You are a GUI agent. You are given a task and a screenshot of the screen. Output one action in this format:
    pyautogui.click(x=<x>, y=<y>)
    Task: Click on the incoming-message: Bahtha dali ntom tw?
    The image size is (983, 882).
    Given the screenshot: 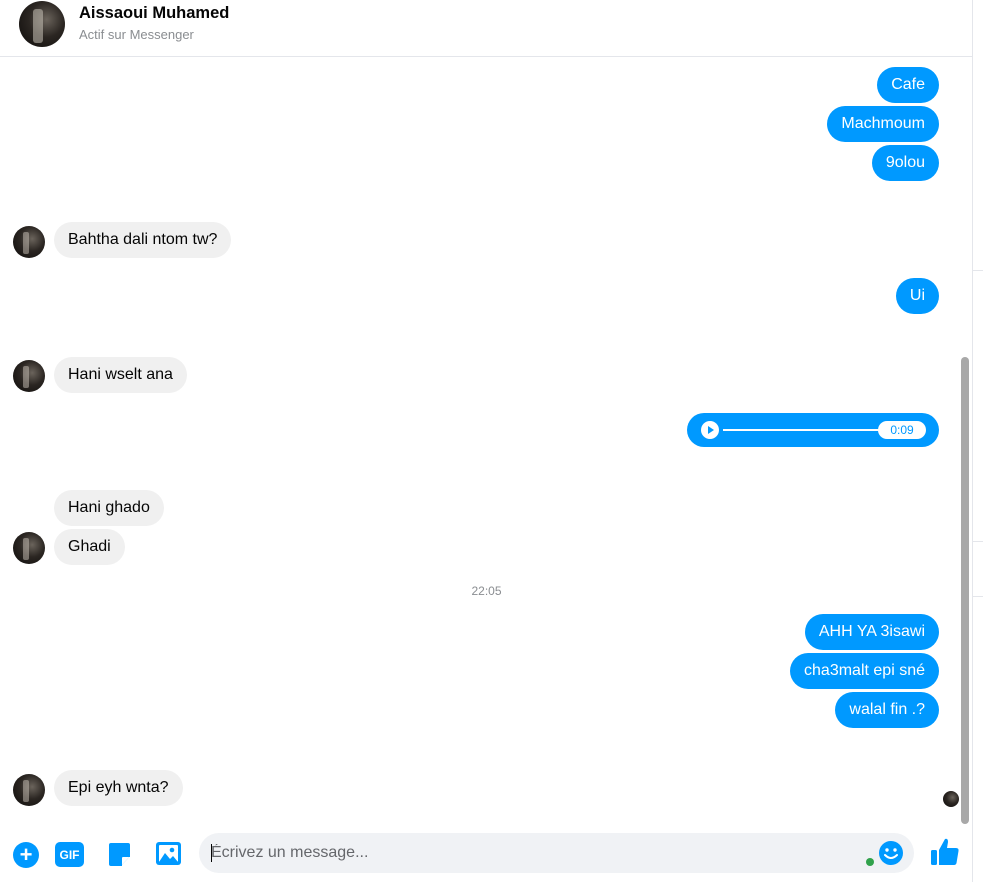 What is the action you would take?
    pyautogui.click(x=143, y=240)
    